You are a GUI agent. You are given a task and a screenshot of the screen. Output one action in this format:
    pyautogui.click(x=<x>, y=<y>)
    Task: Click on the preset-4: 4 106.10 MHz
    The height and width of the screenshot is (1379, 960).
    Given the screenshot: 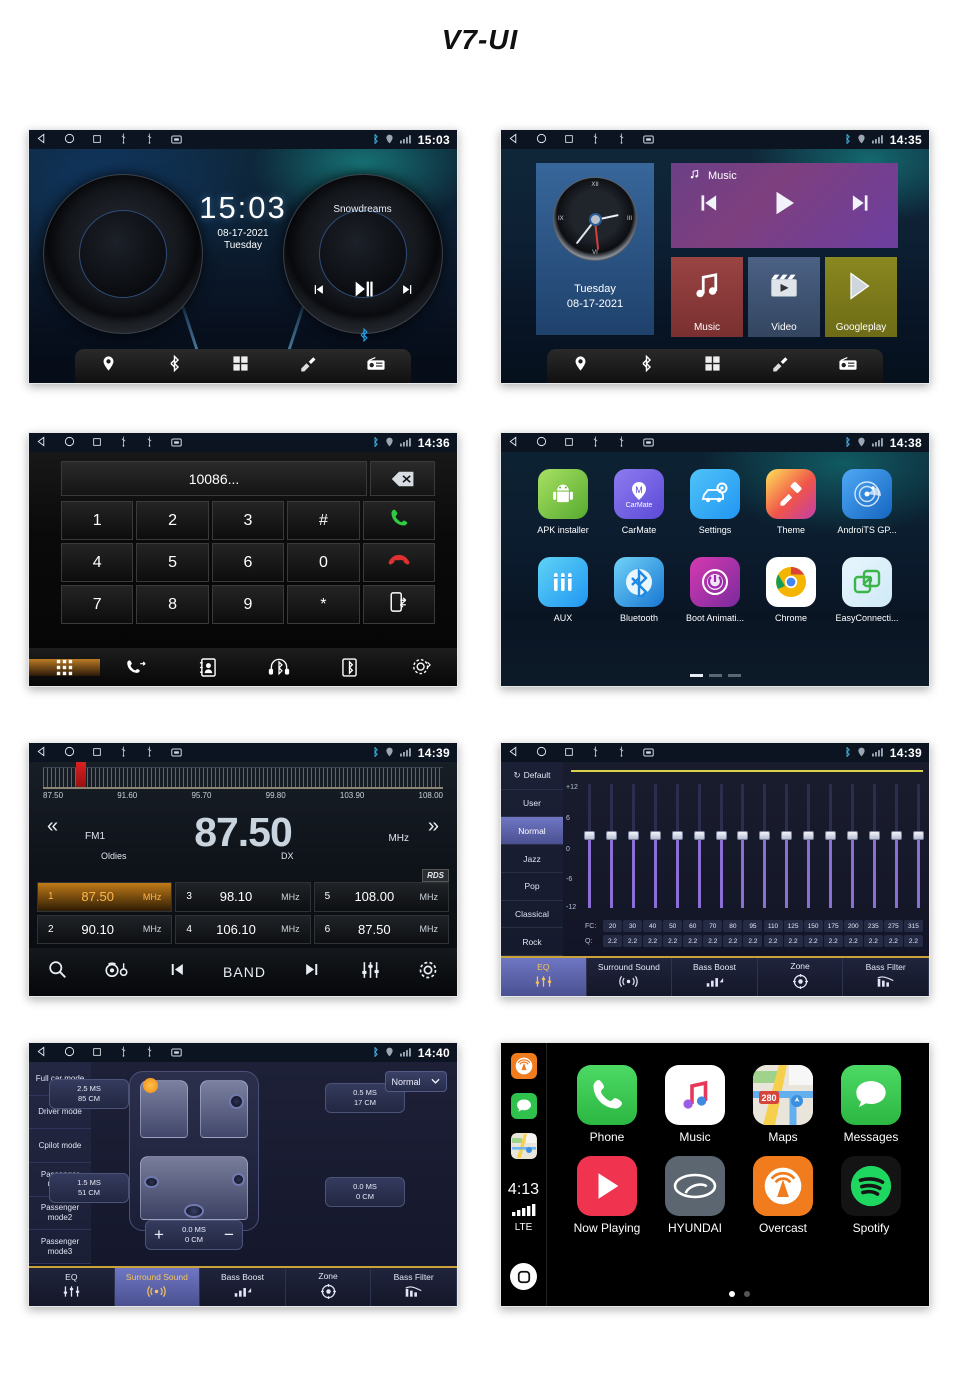 What is the action you would take?
    pyautogui.click(x=243, y=929)
    